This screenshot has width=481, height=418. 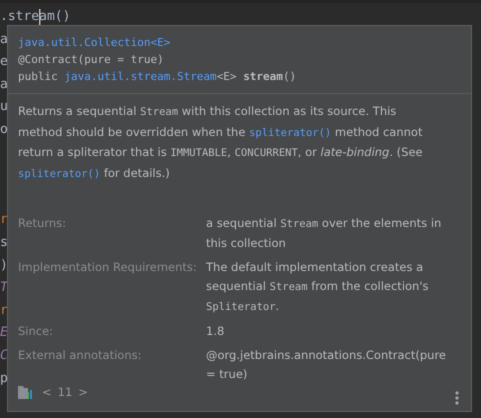 I want to click on section-value: The default implementation creates a sequential Stream from the collection's Spliterator., so click(x=318, y=287).